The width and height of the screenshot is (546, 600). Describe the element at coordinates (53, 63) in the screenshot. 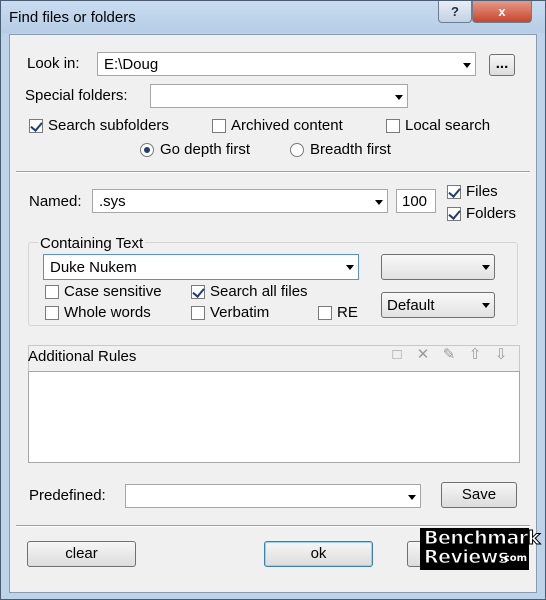

I see `look-in-label: Look in:` at that location.